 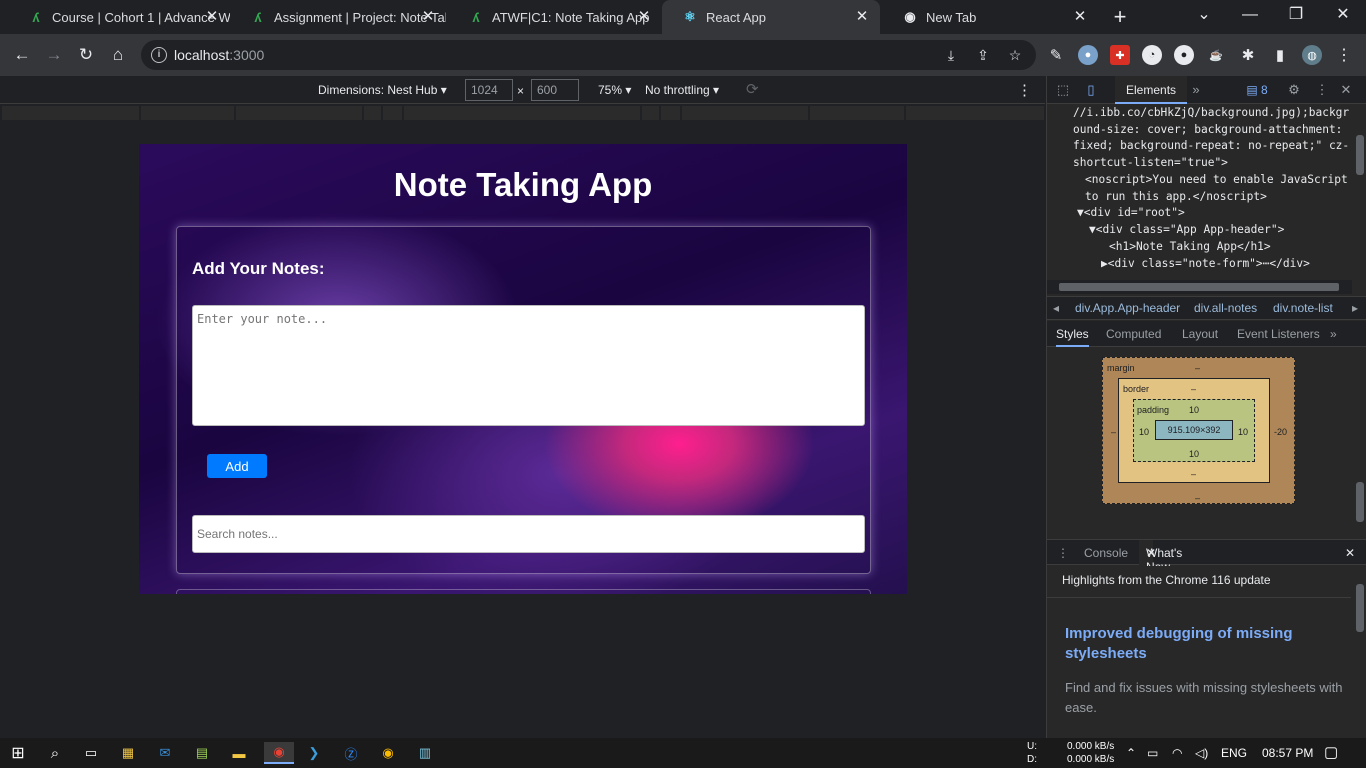 I want to click on device-toolbar-icon: ▯, so click(x=1091, y=90).